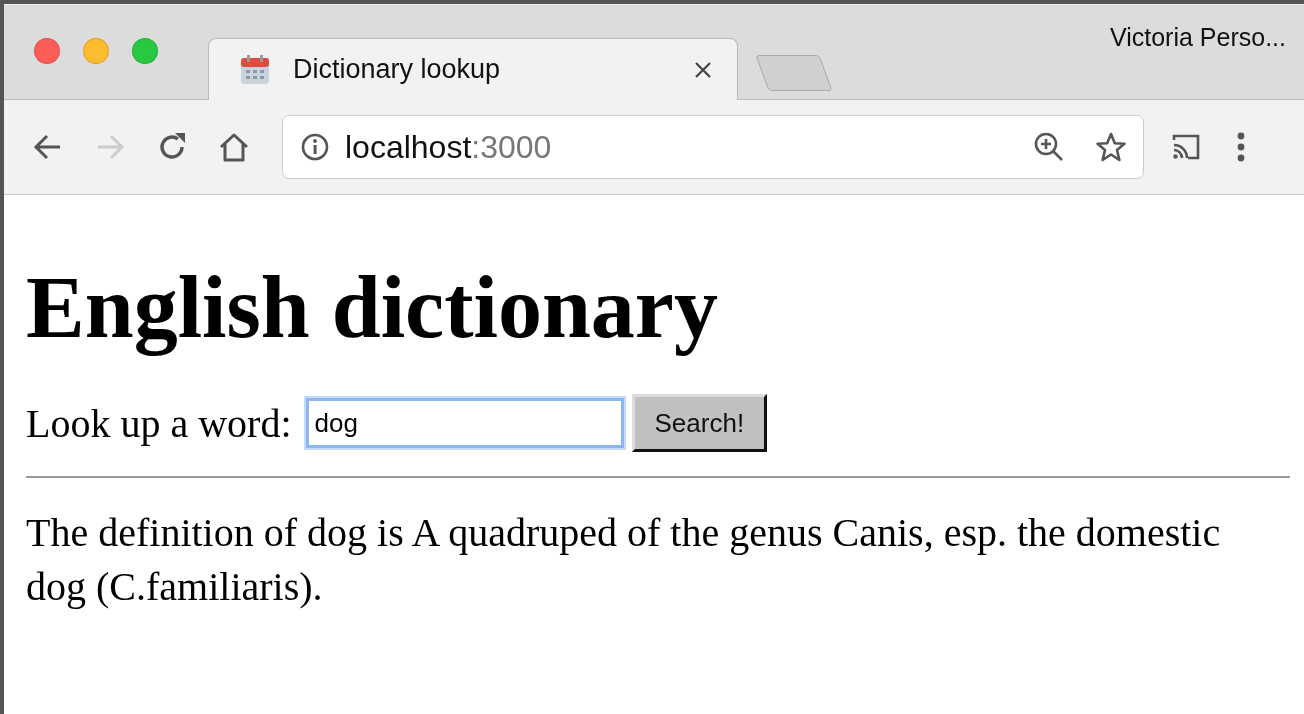 The image size is (1304, 714). I want to click on tab-title: Dictionary lookup, so click(397, 69).